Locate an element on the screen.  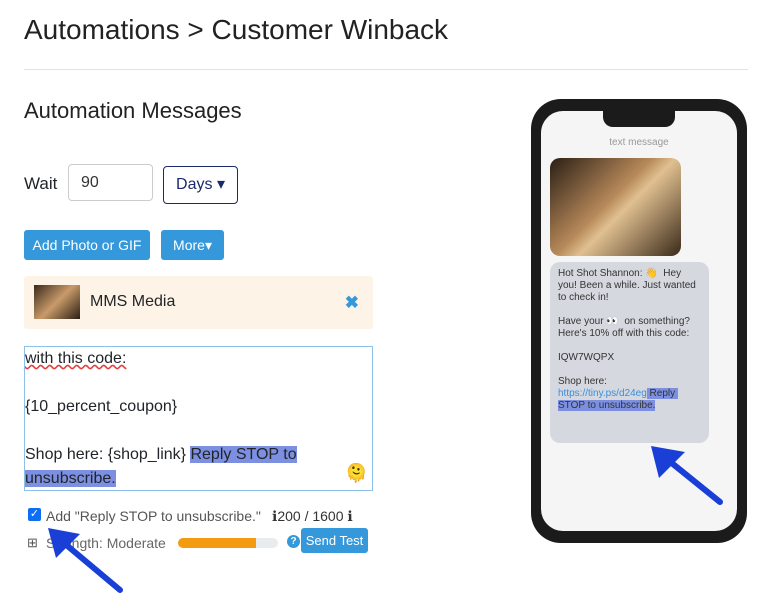
more-label: More is located at coordinates (189, 245).